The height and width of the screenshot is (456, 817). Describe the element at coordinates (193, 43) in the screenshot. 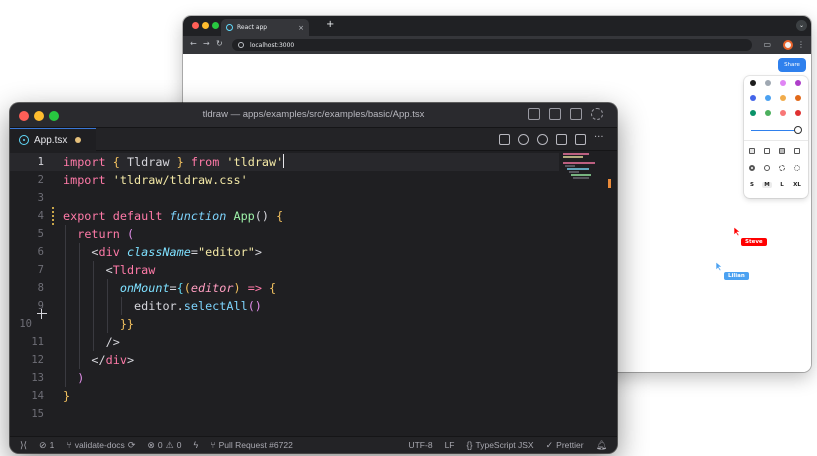

I see `back-icon: ←` at that location.